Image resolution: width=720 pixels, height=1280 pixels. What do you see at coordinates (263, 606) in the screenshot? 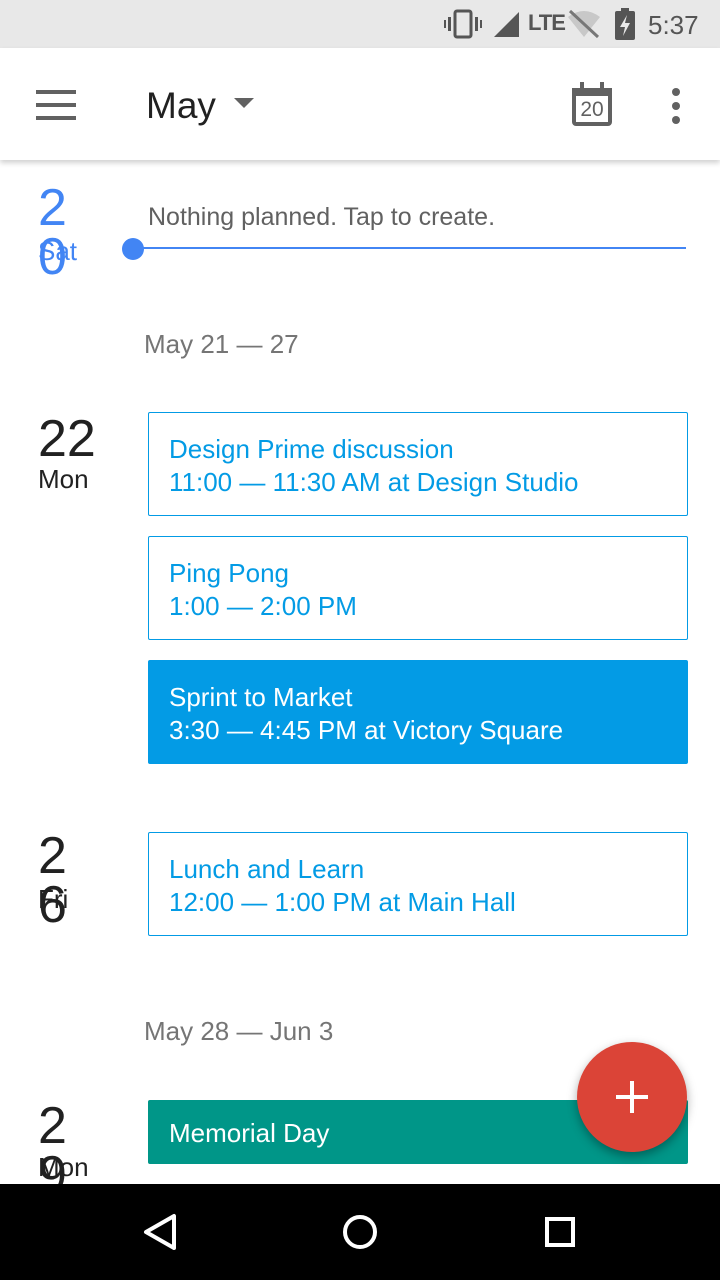
I see `event-time: 1:00 — 2:00 PM` at bounding box center [263, 606].